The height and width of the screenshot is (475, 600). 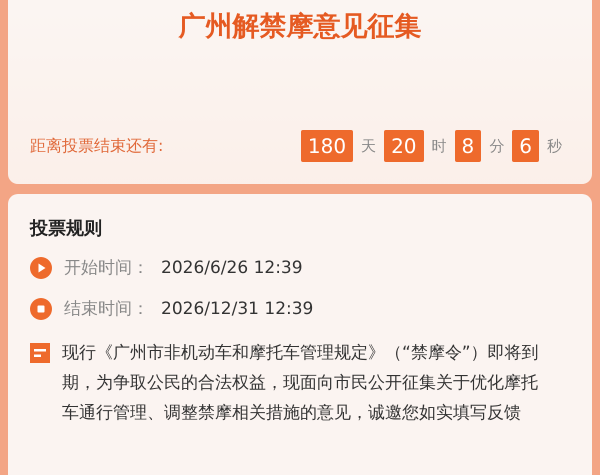 What do you see at coordinates (301, 383) in the screenshot?
I see `description-text: 现行《广州市非机动车和摩托车管理规定》（“禁摩令”）即将到期，为争取公民的合法权益，现面向市民公开征集关于优化摩托车通行管理、调整禁摩相关措施的意见，诚邀您如实填写反馈` at bounding box center [301, 383].